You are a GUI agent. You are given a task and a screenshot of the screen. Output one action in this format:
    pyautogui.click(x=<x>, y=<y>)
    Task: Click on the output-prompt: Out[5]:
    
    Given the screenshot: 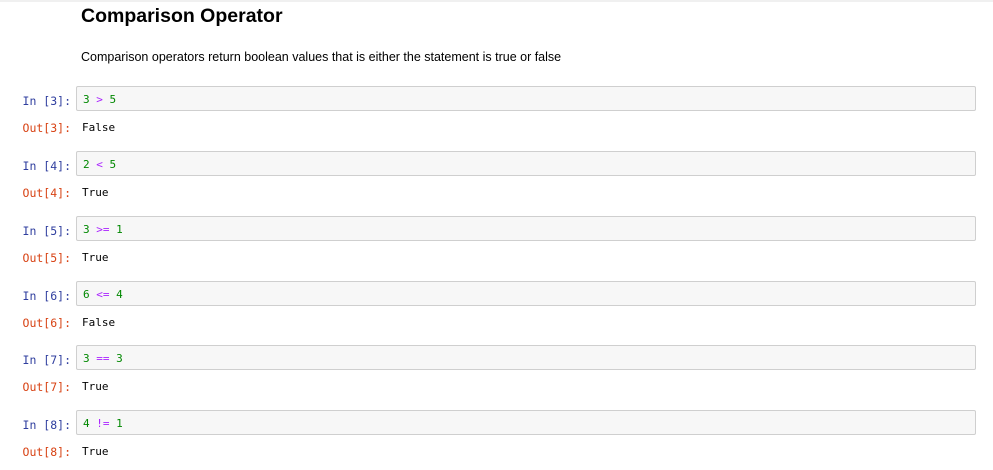 What is the action you would take?
    pyautogui.click(x=46, y=258)
    